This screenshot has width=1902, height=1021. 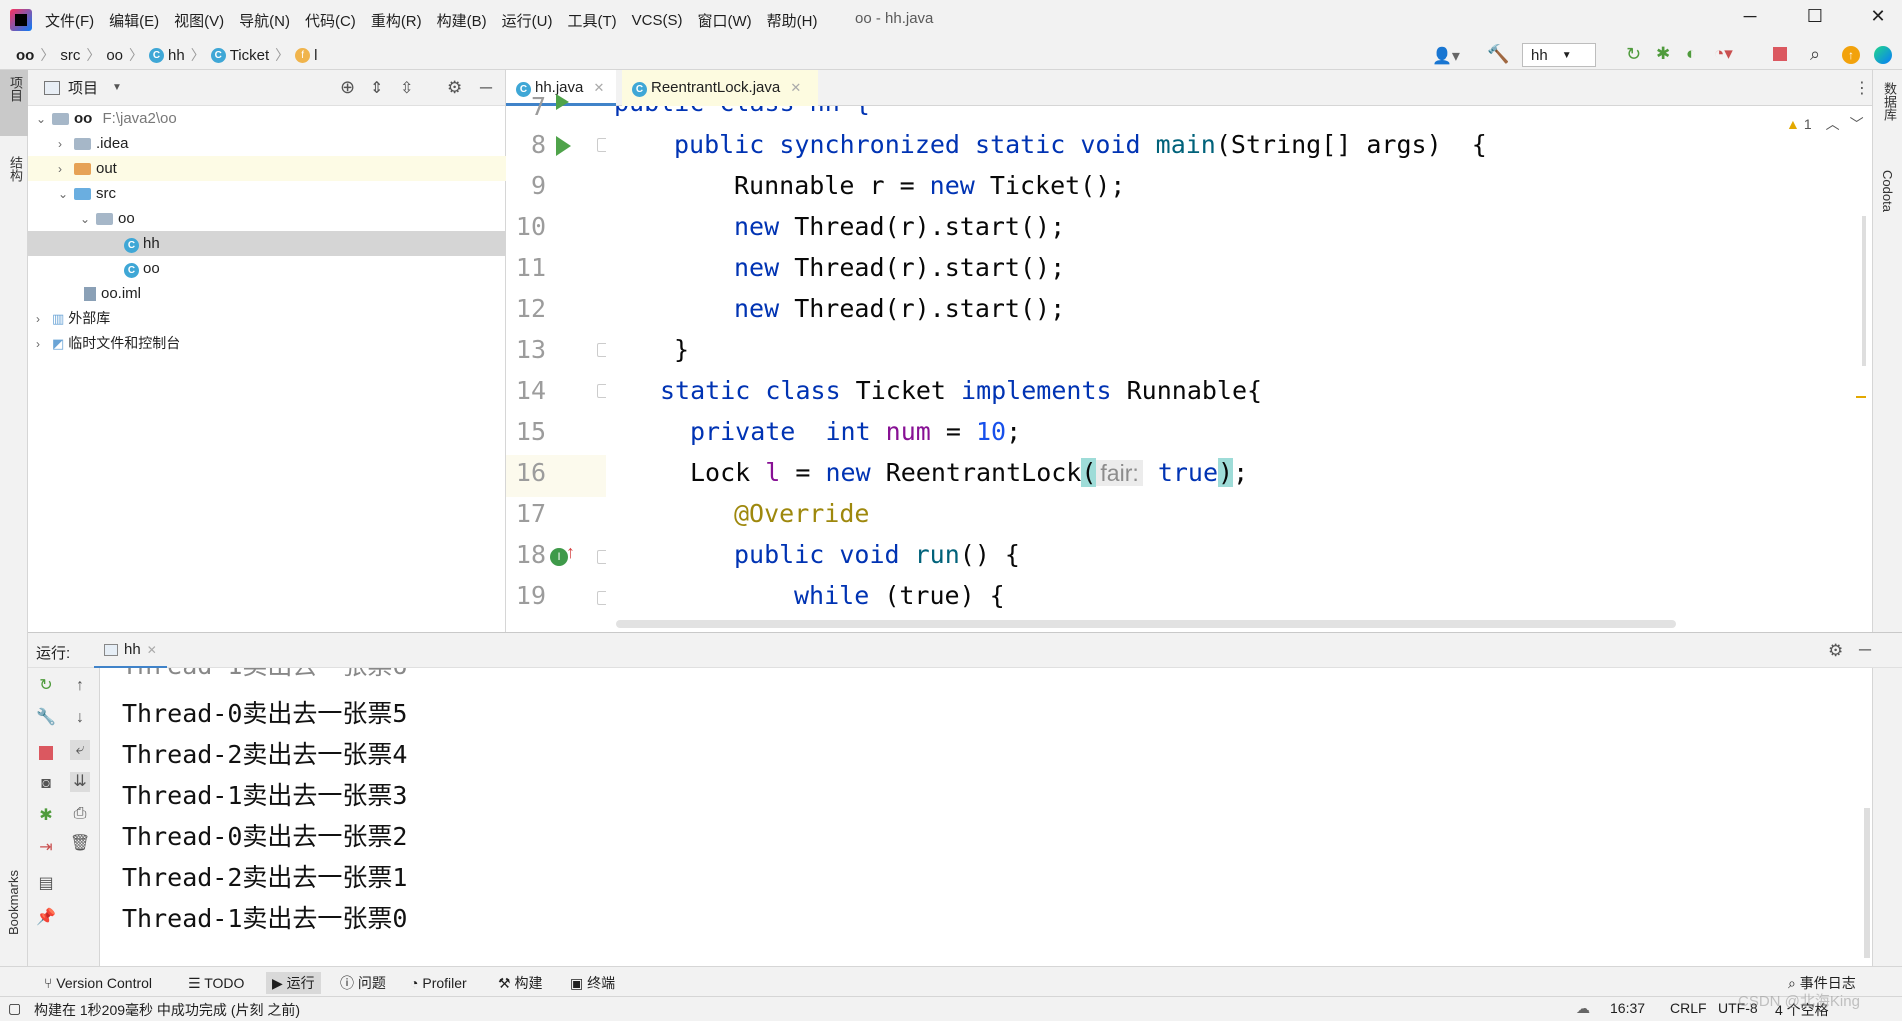 I want to click on coverage-icon: ◐, so click(x=1691, y=54).